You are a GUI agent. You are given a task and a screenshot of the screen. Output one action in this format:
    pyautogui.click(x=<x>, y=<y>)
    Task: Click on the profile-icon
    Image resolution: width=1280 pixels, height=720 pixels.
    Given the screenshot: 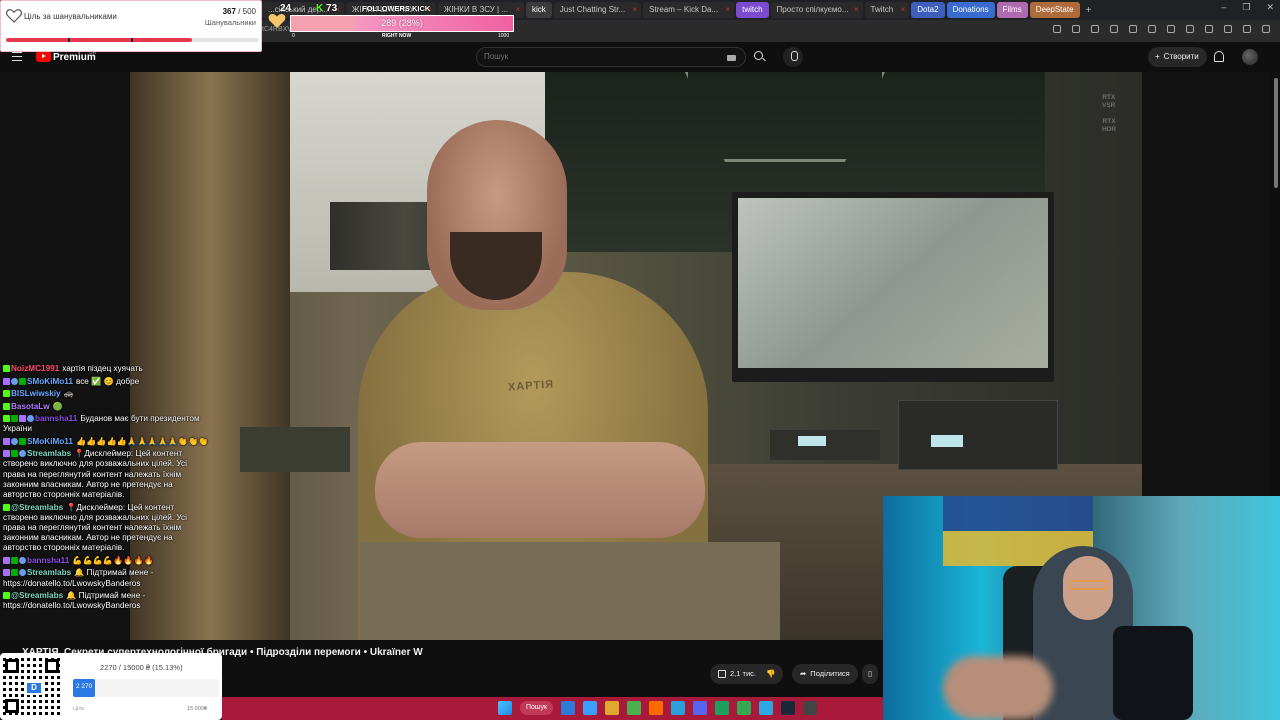 What is the action you would take?
    pyautogui.click(x=1247, y=29)
    